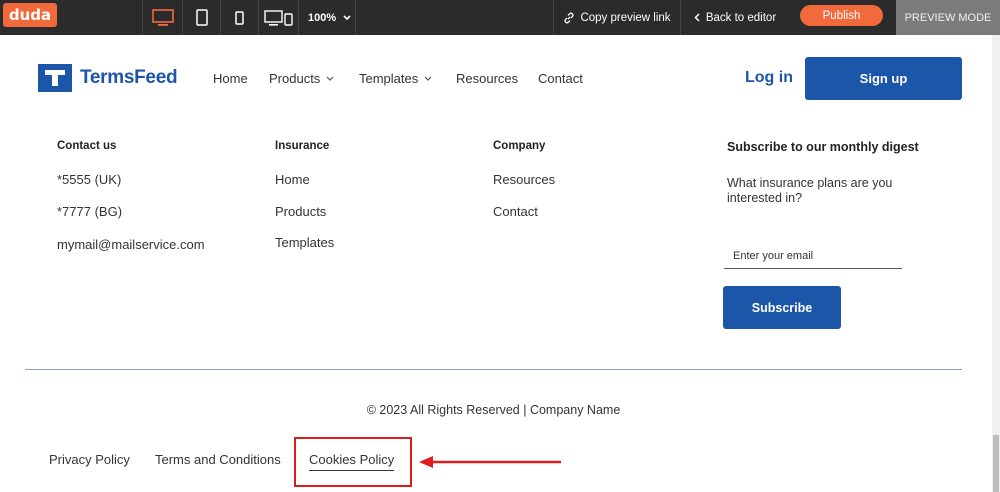 The height and width of the screenshot is (492, 1000). Describe the element at coordinates (389, 78) in the screenshot. I see `nav-templates-label: Templates` at that location.